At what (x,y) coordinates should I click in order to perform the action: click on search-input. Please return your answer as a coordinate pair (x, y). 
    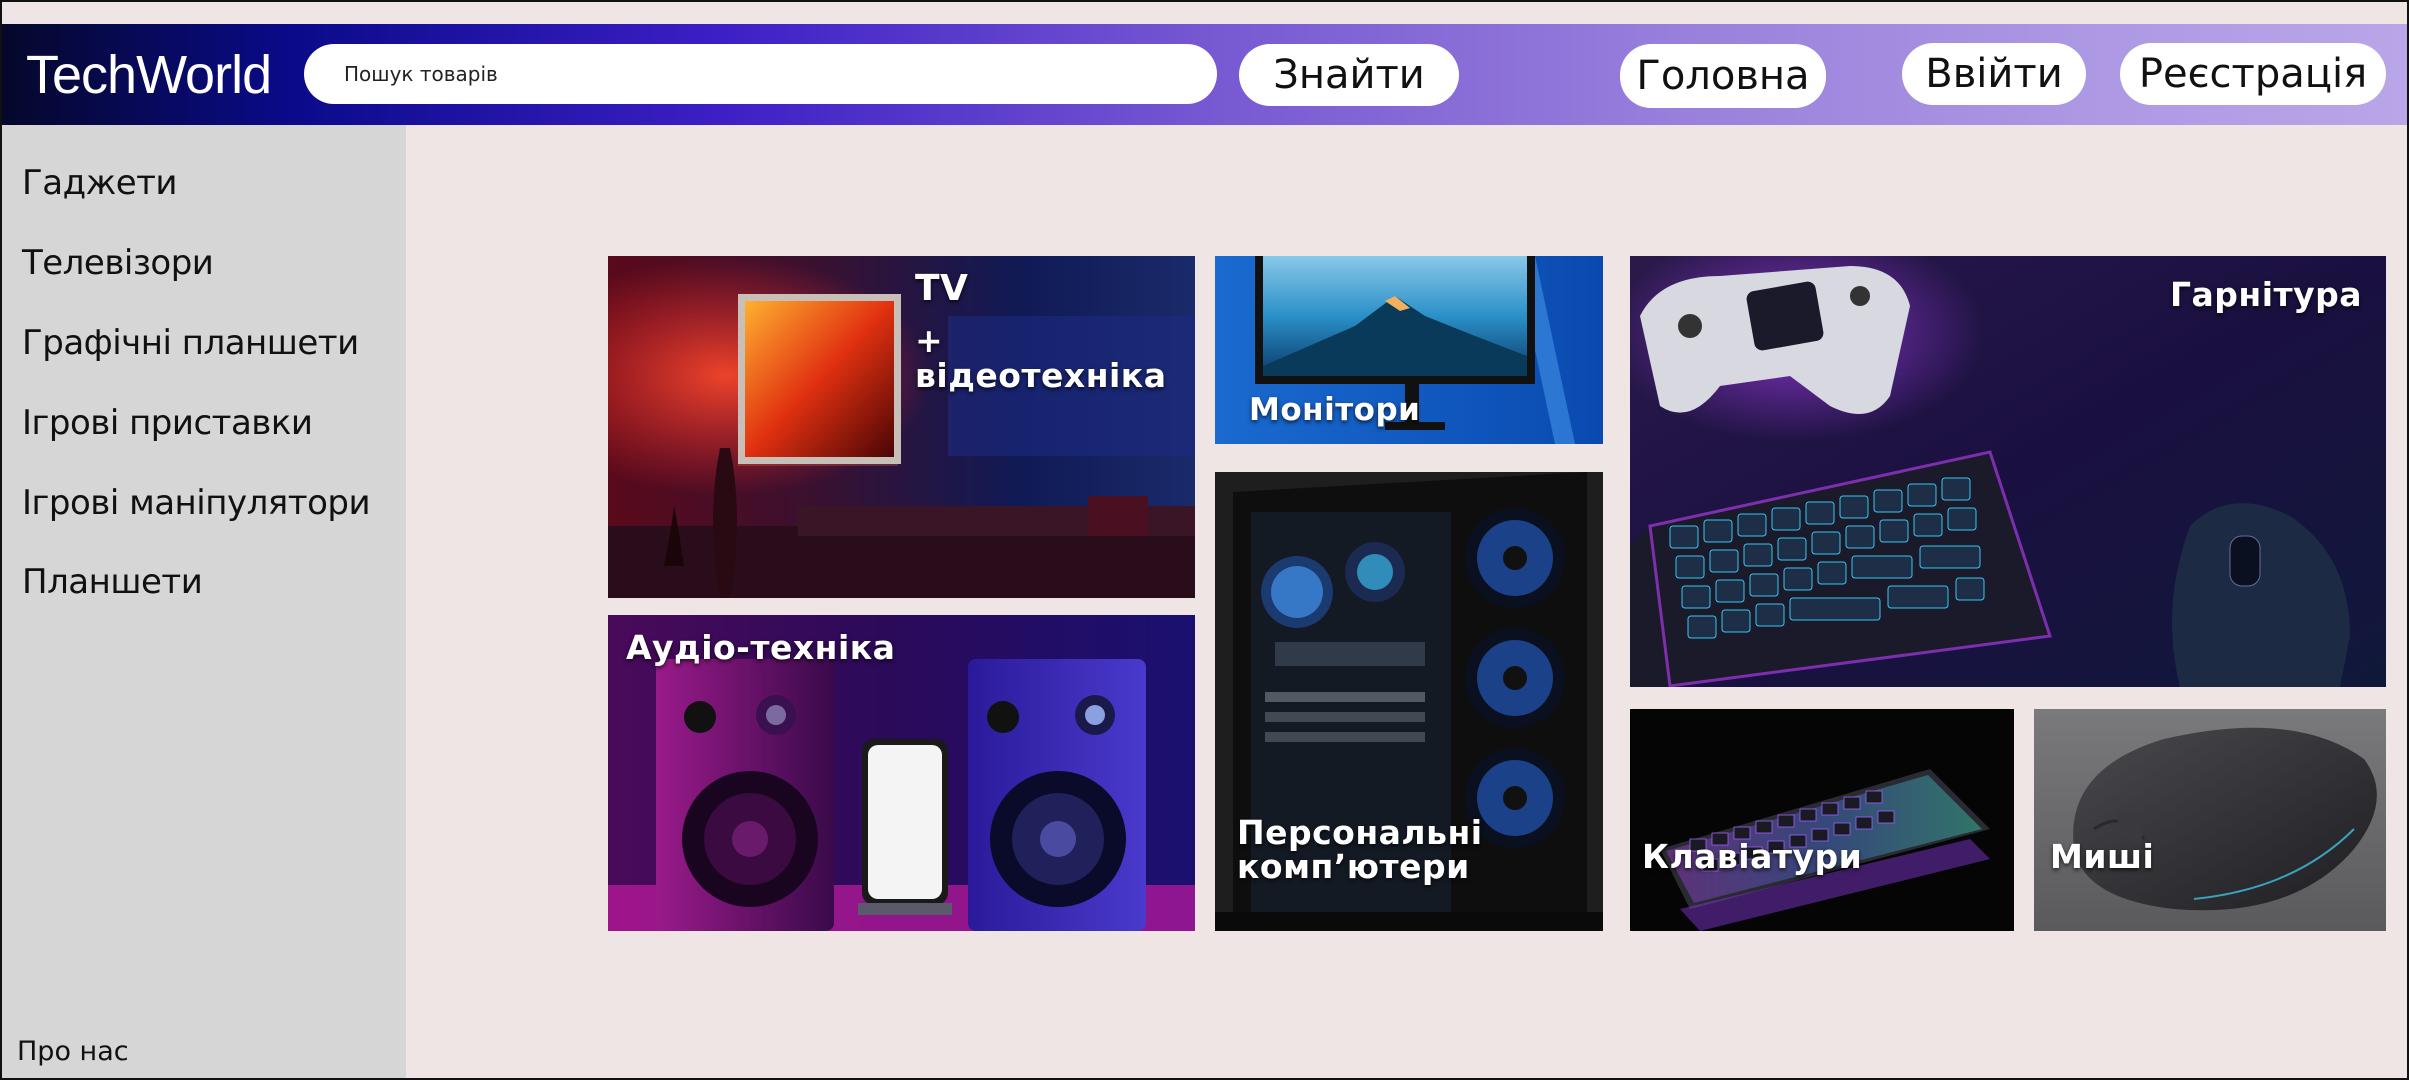
    Looking at the image, I should click on (760, 74).